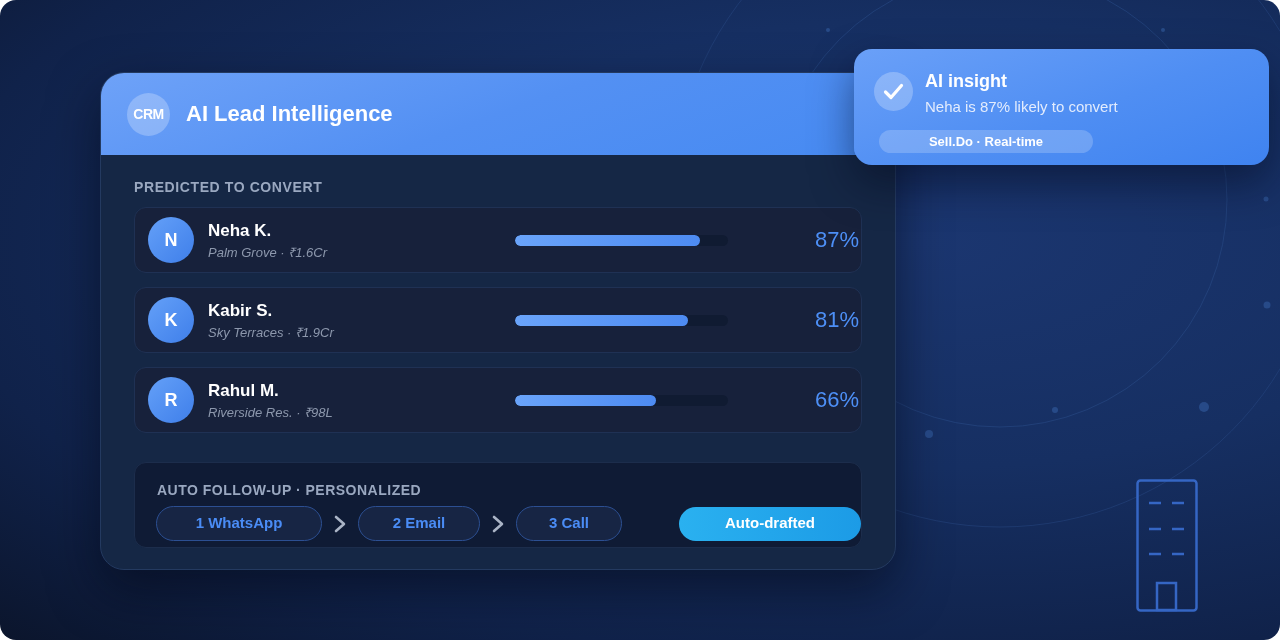 This screenshot has width=1280, height=640. I want to click on lead-avatar: R, so click(171, 400).